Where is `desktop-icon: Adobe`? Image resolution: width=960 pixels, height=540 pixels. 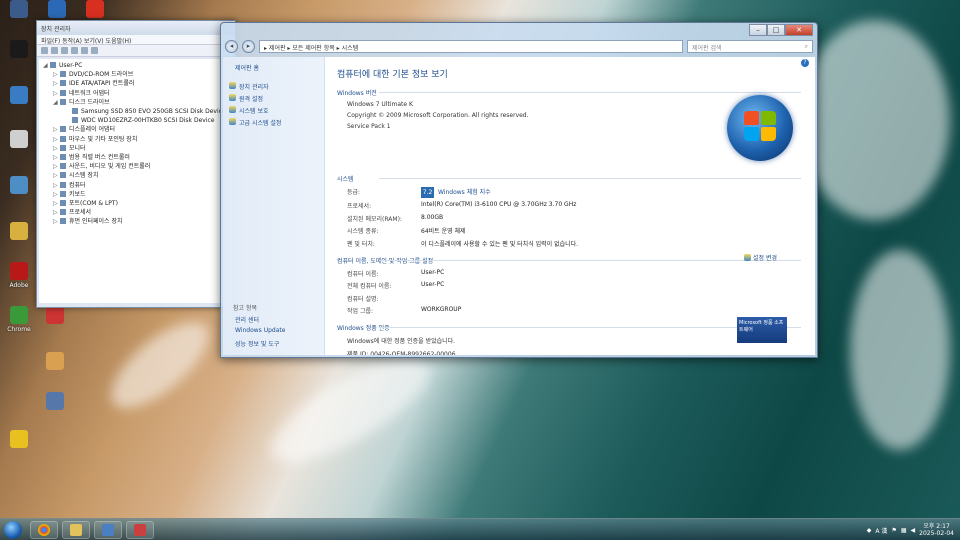 desktop-icon: Adobe is located at coordinates (19, 275).